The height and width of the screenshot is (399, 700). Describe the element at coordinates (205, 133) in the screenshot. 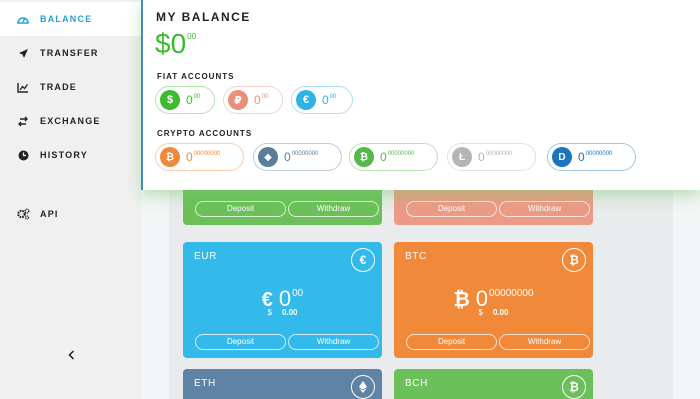

I see `crypto-accounts-label: CRYPTO ACCOUNTS` at that location.